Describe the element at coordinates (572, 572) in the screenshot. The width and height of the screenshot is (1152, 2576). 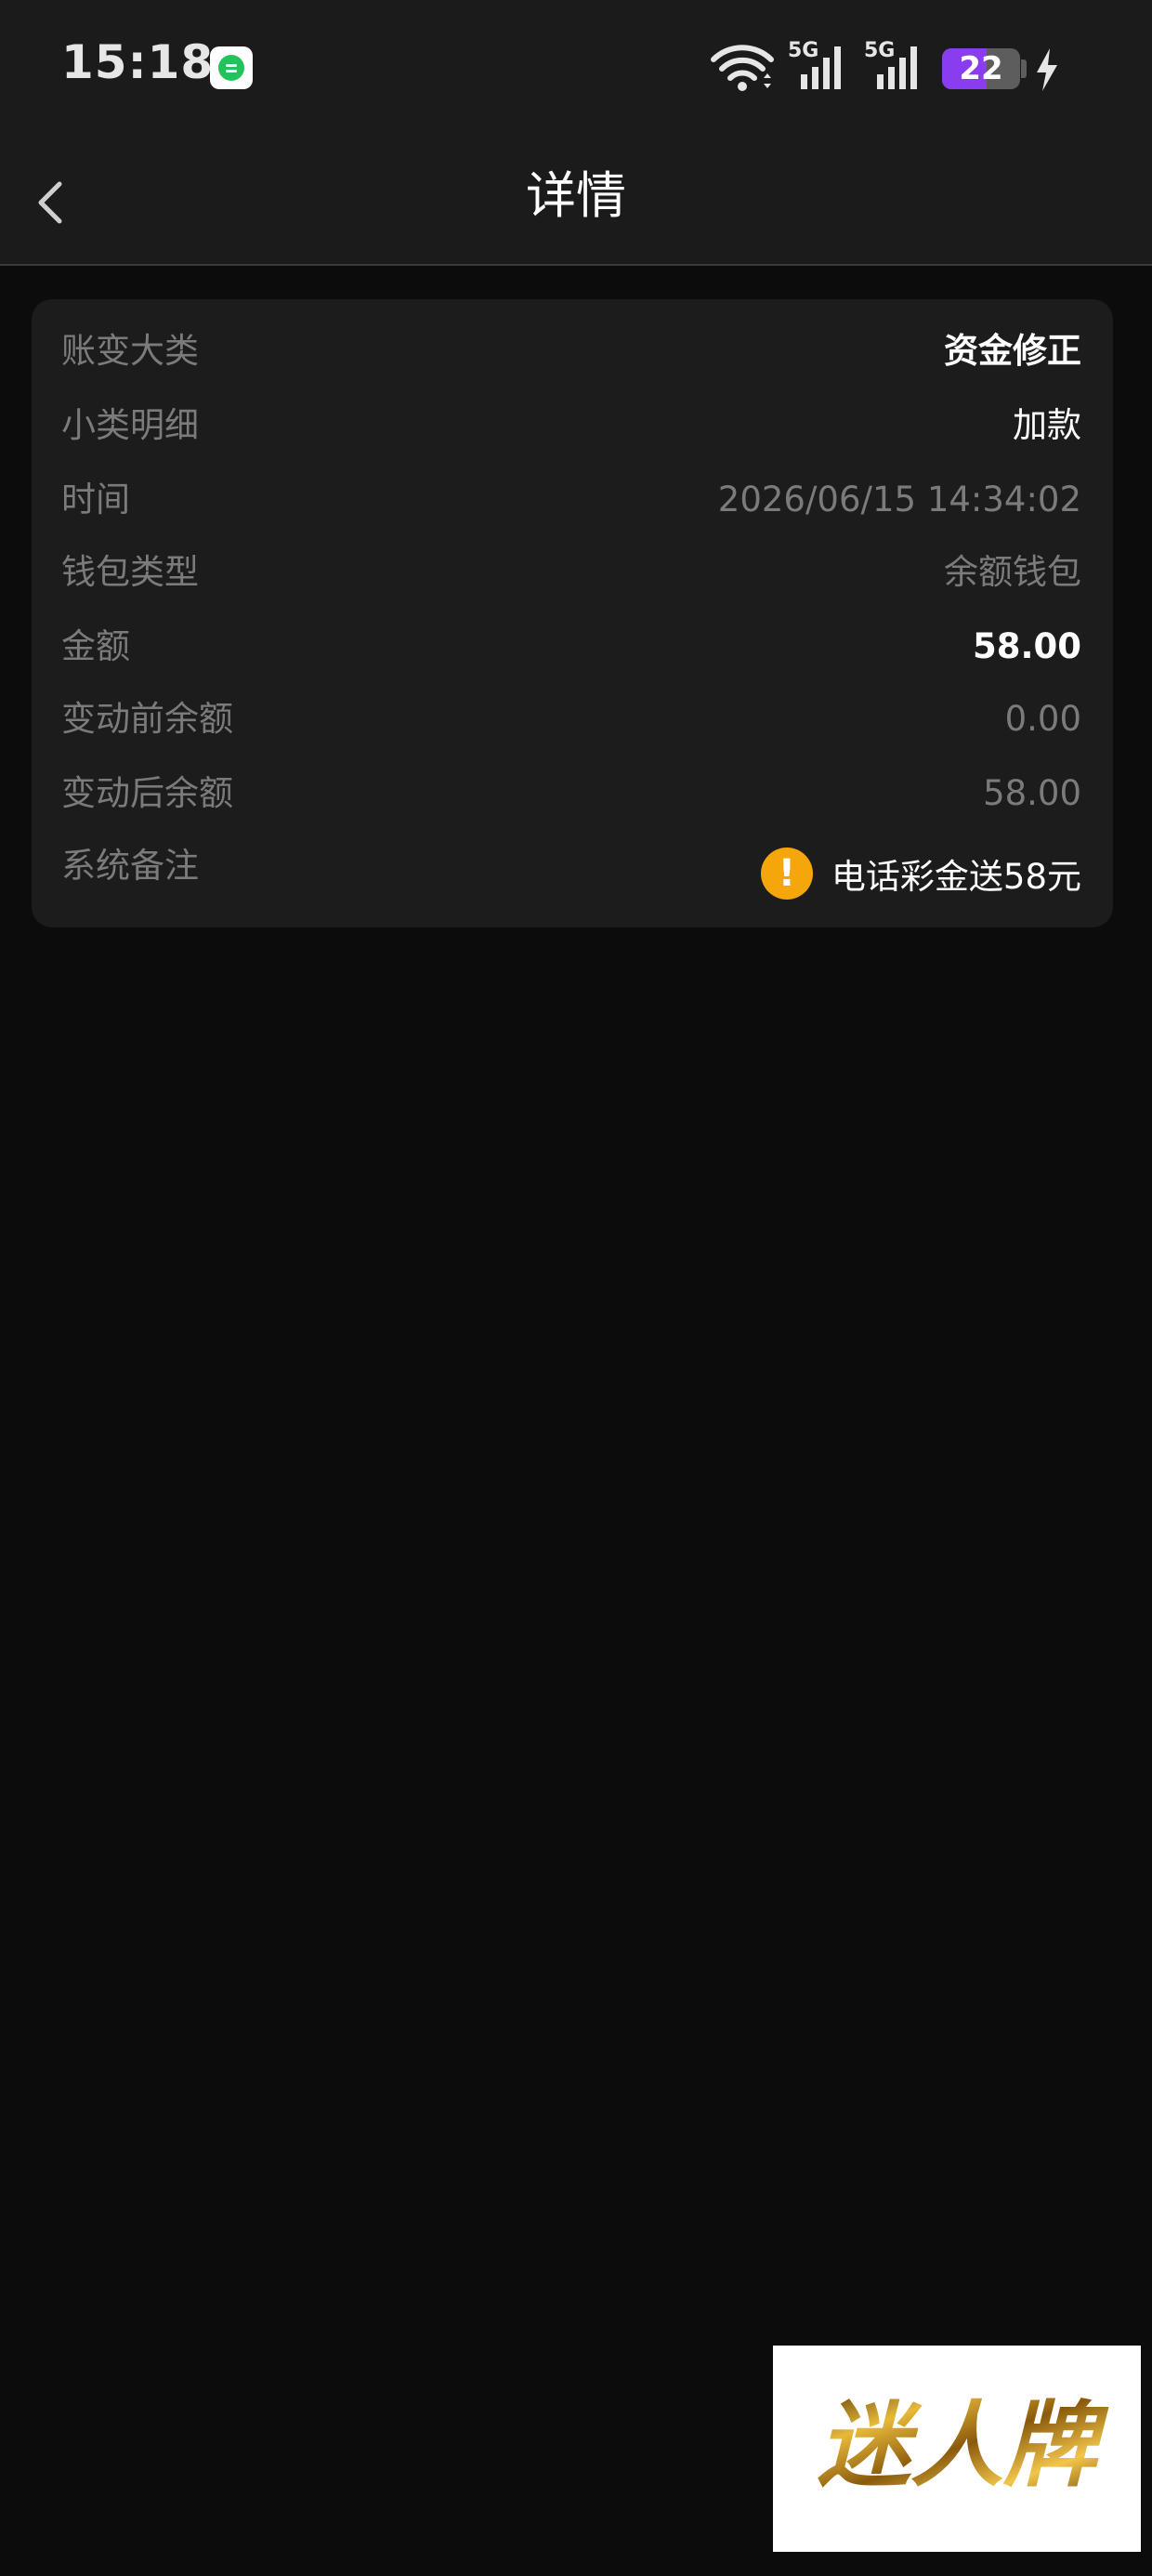
I see `detail-row-wallet-type: 钱包类型 余额钱包` at that location.